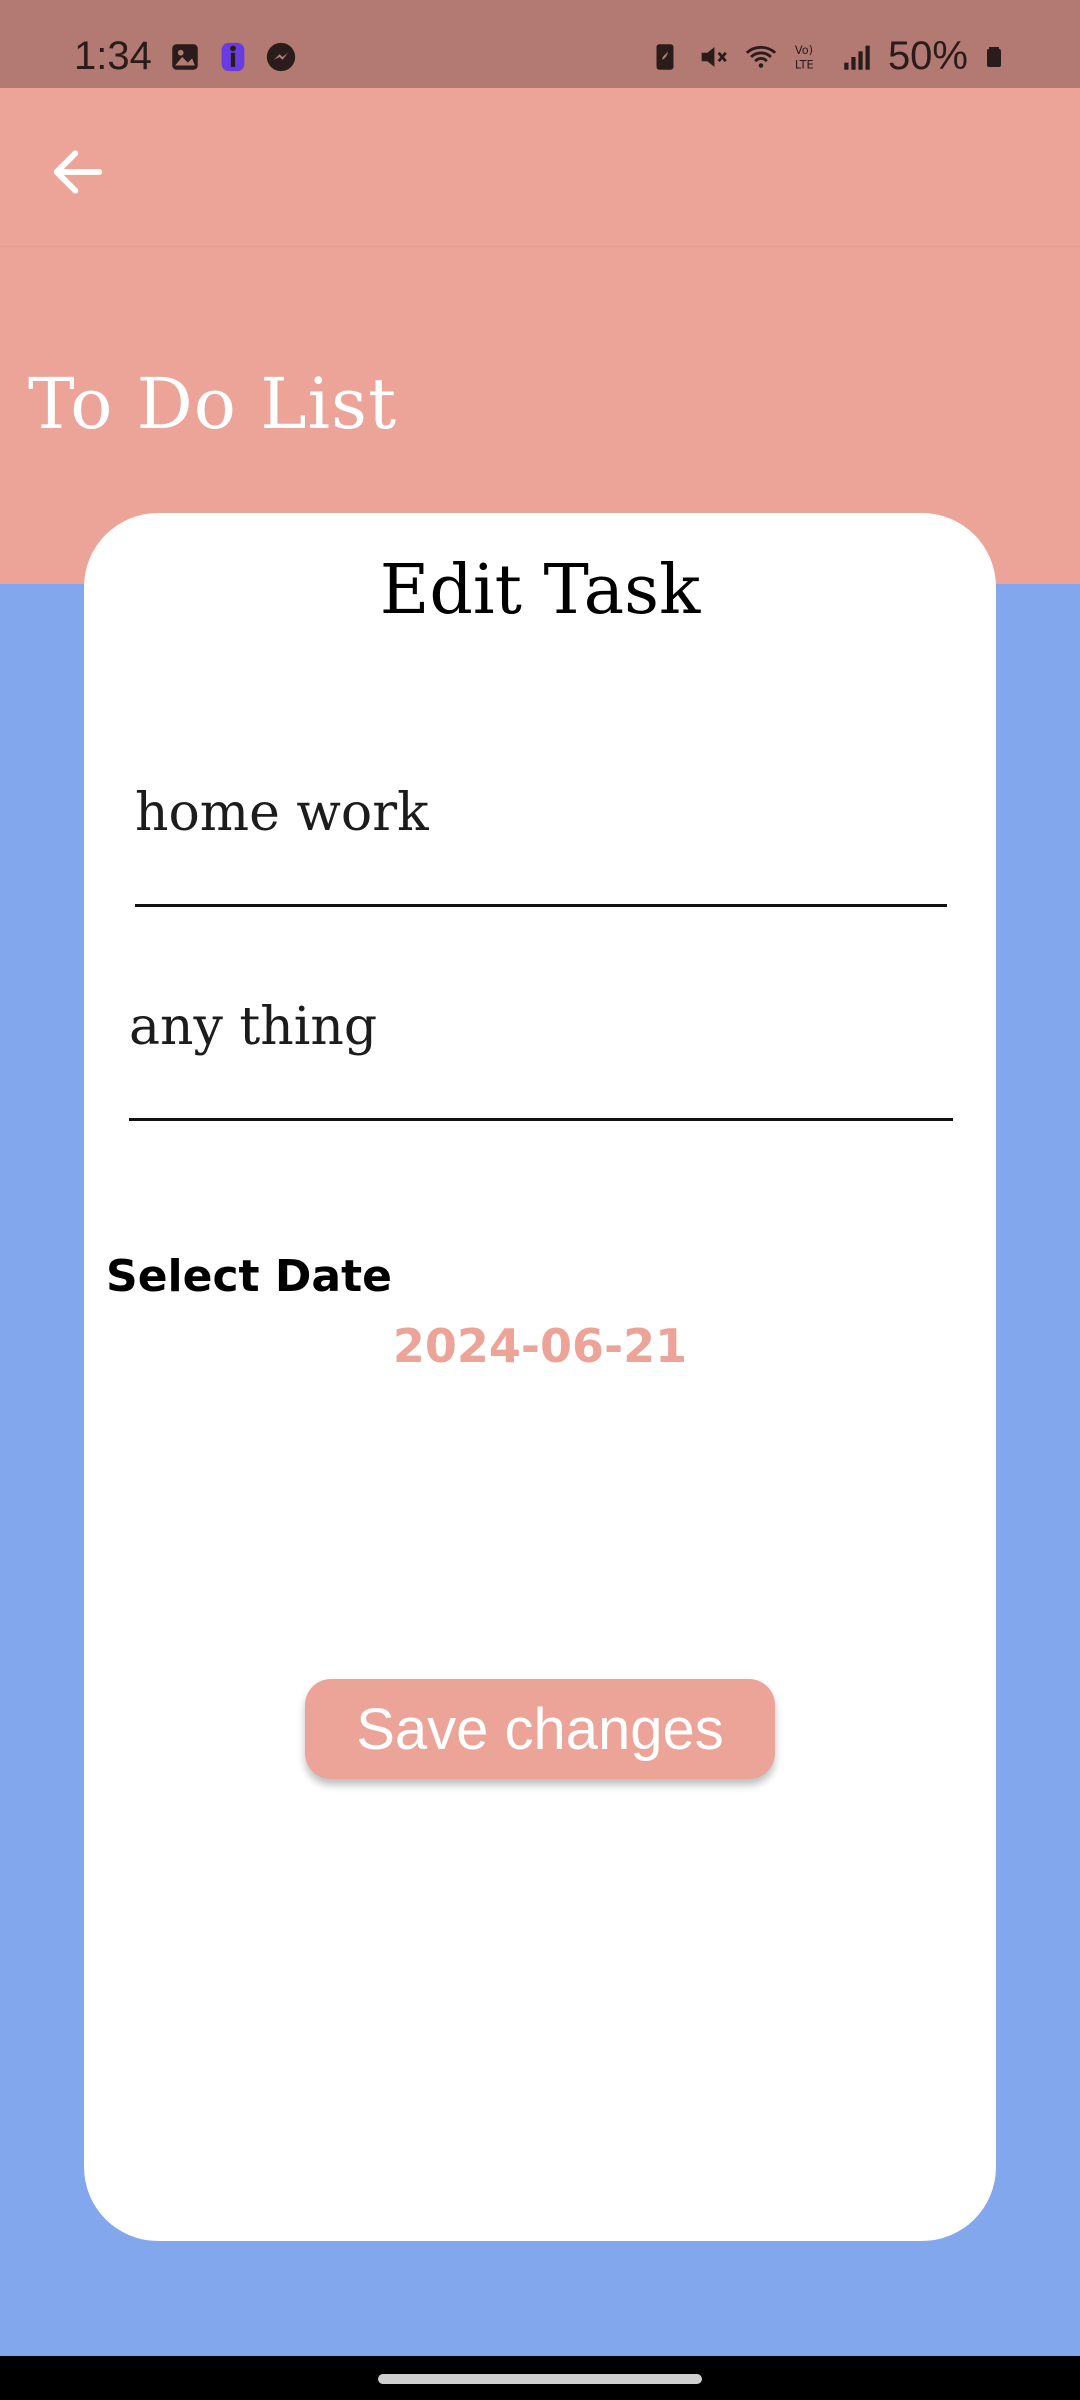 The width and height of the screenshot is (1080, 2400). Describe the element at coordinates (761, 56) in the screenshot. I see `wifi-icon` at that location.